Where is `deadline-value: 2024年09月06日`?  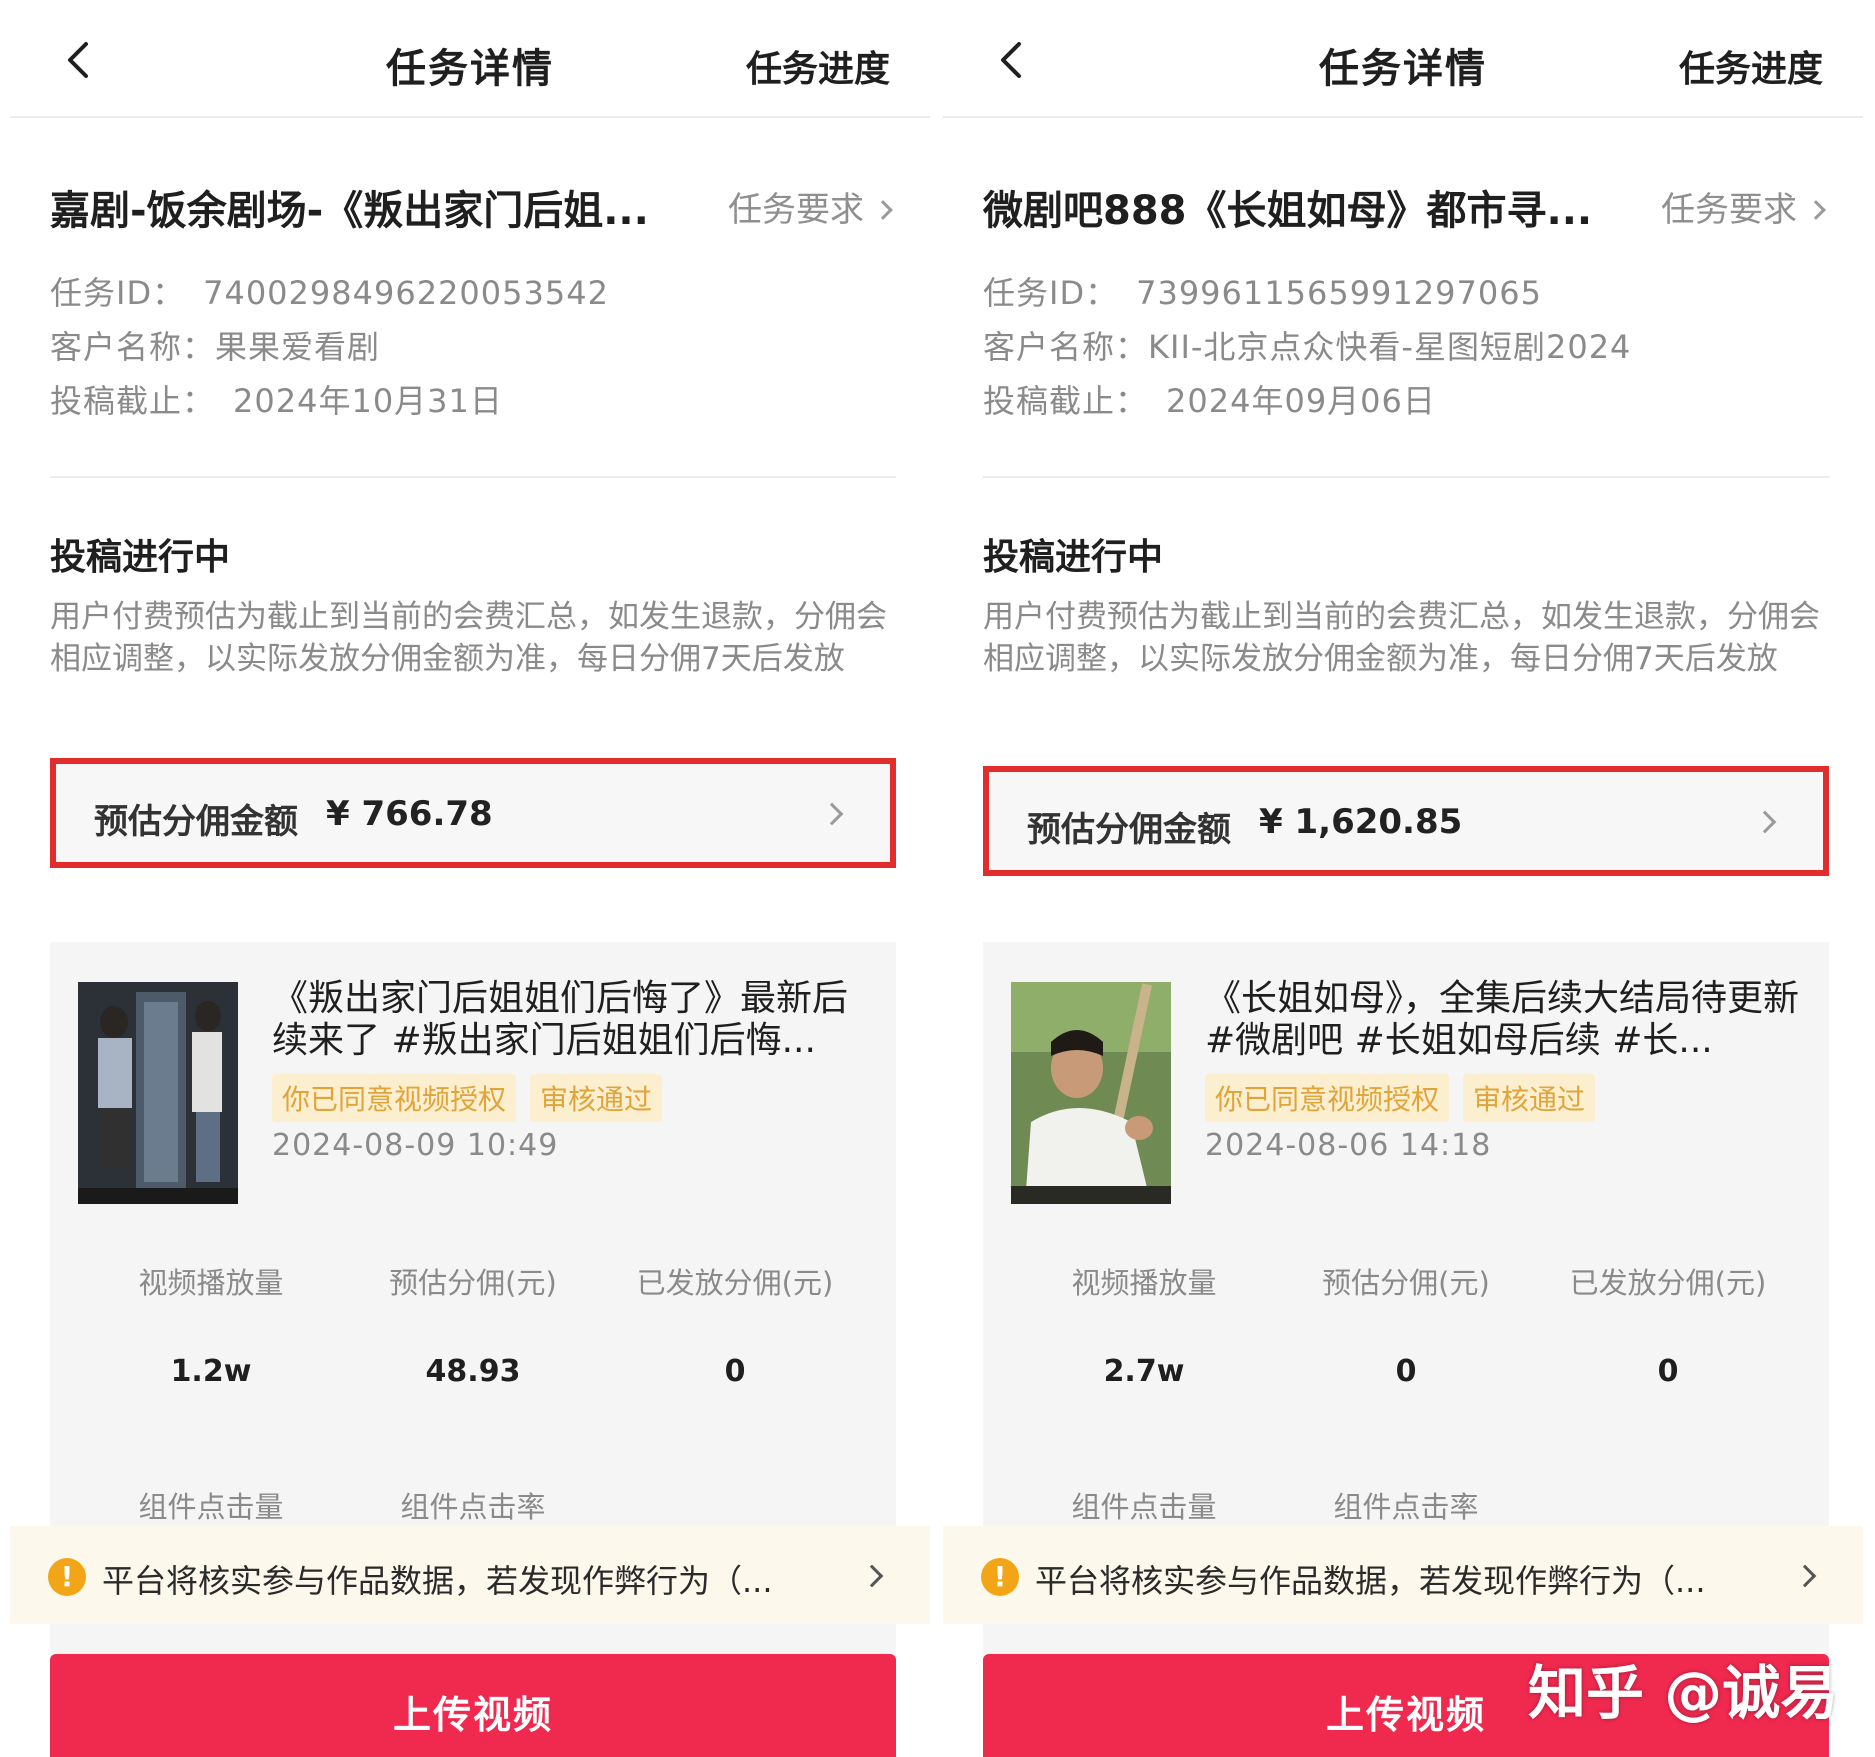 deadline-value: 2024年09月06日 is located at coordinates (1301, 401).